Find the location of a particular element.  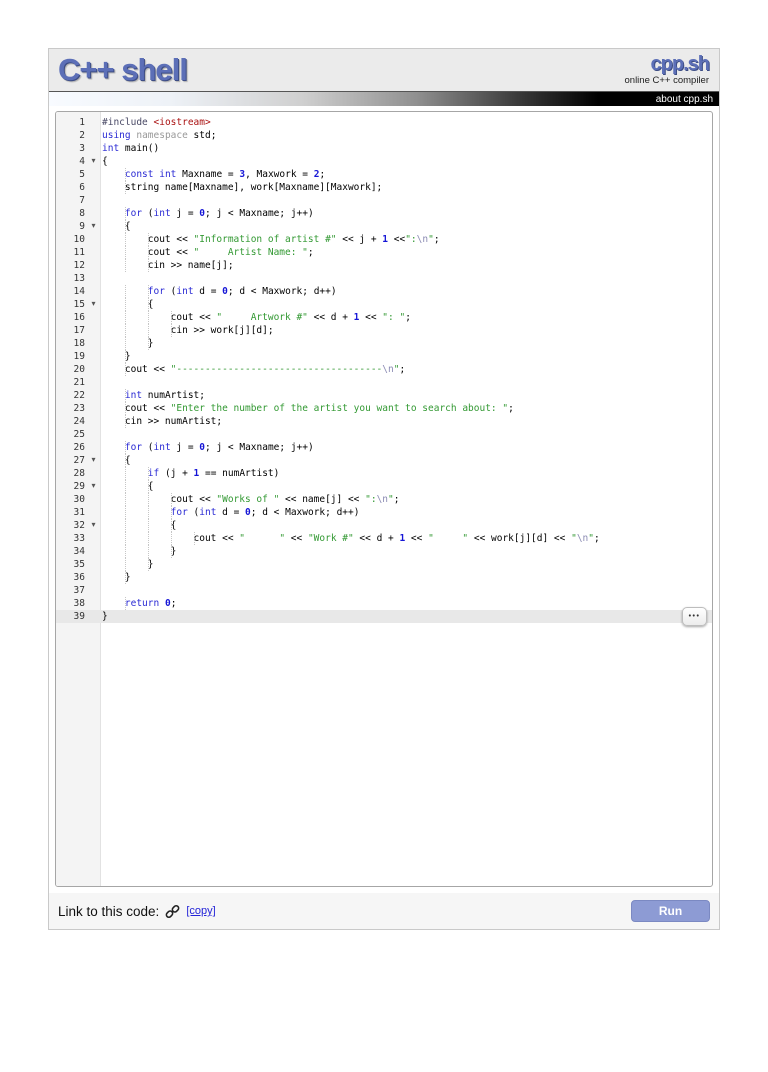

code-row: 13 is located at coordinates (384, 278).